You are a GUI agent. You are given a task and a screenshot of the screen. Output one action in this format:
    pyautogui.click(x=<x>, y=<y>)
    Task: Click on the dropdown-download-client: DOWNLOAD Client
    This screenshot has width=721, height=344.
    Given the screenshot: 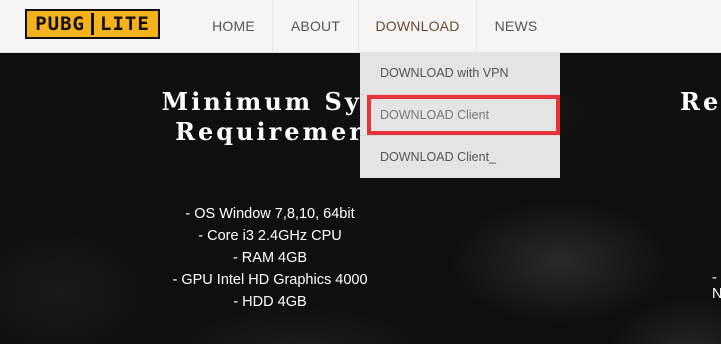 What is the action you would take?
    pyautogui.click(x=460, y=115)
    